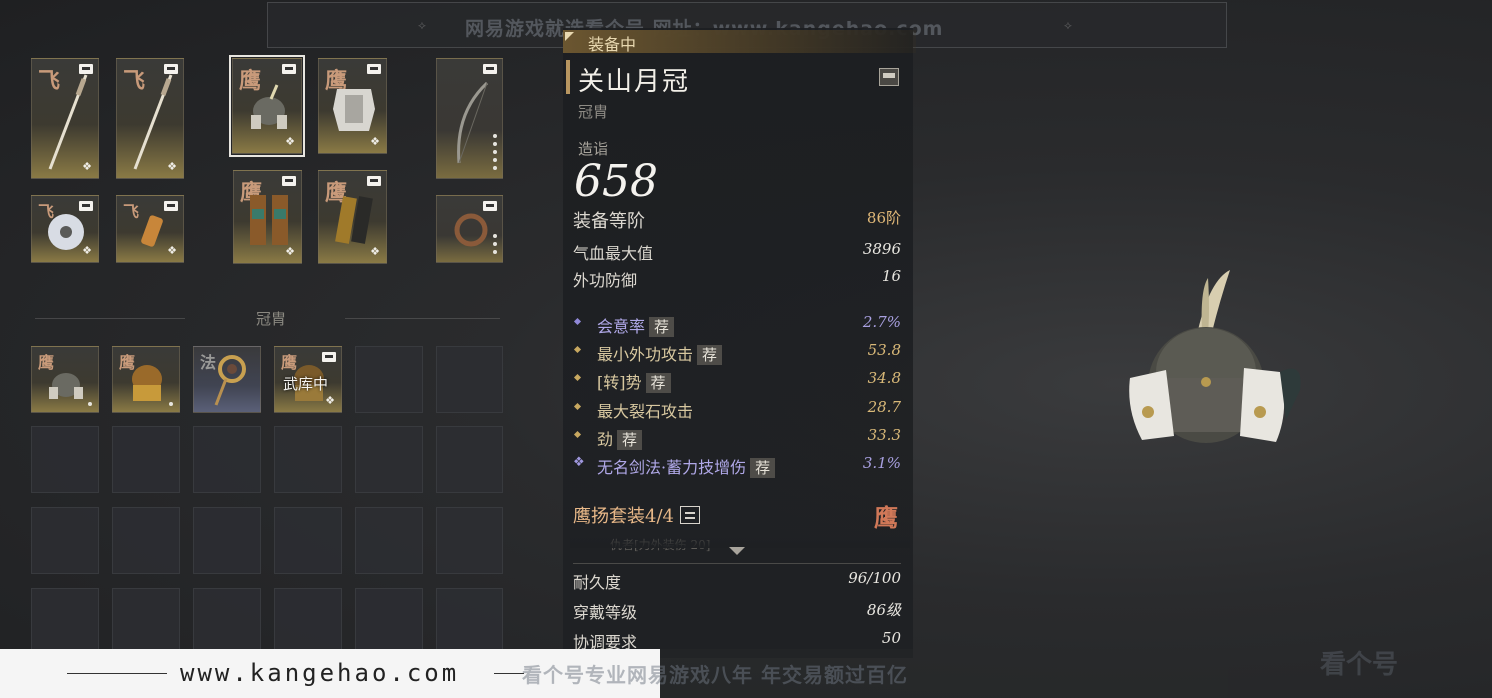  What do you see at coordinates (737, 382) in the screenshot?
I see `sub-stat-row: [转]势荐 34.8` at bounding box center [737, 382].